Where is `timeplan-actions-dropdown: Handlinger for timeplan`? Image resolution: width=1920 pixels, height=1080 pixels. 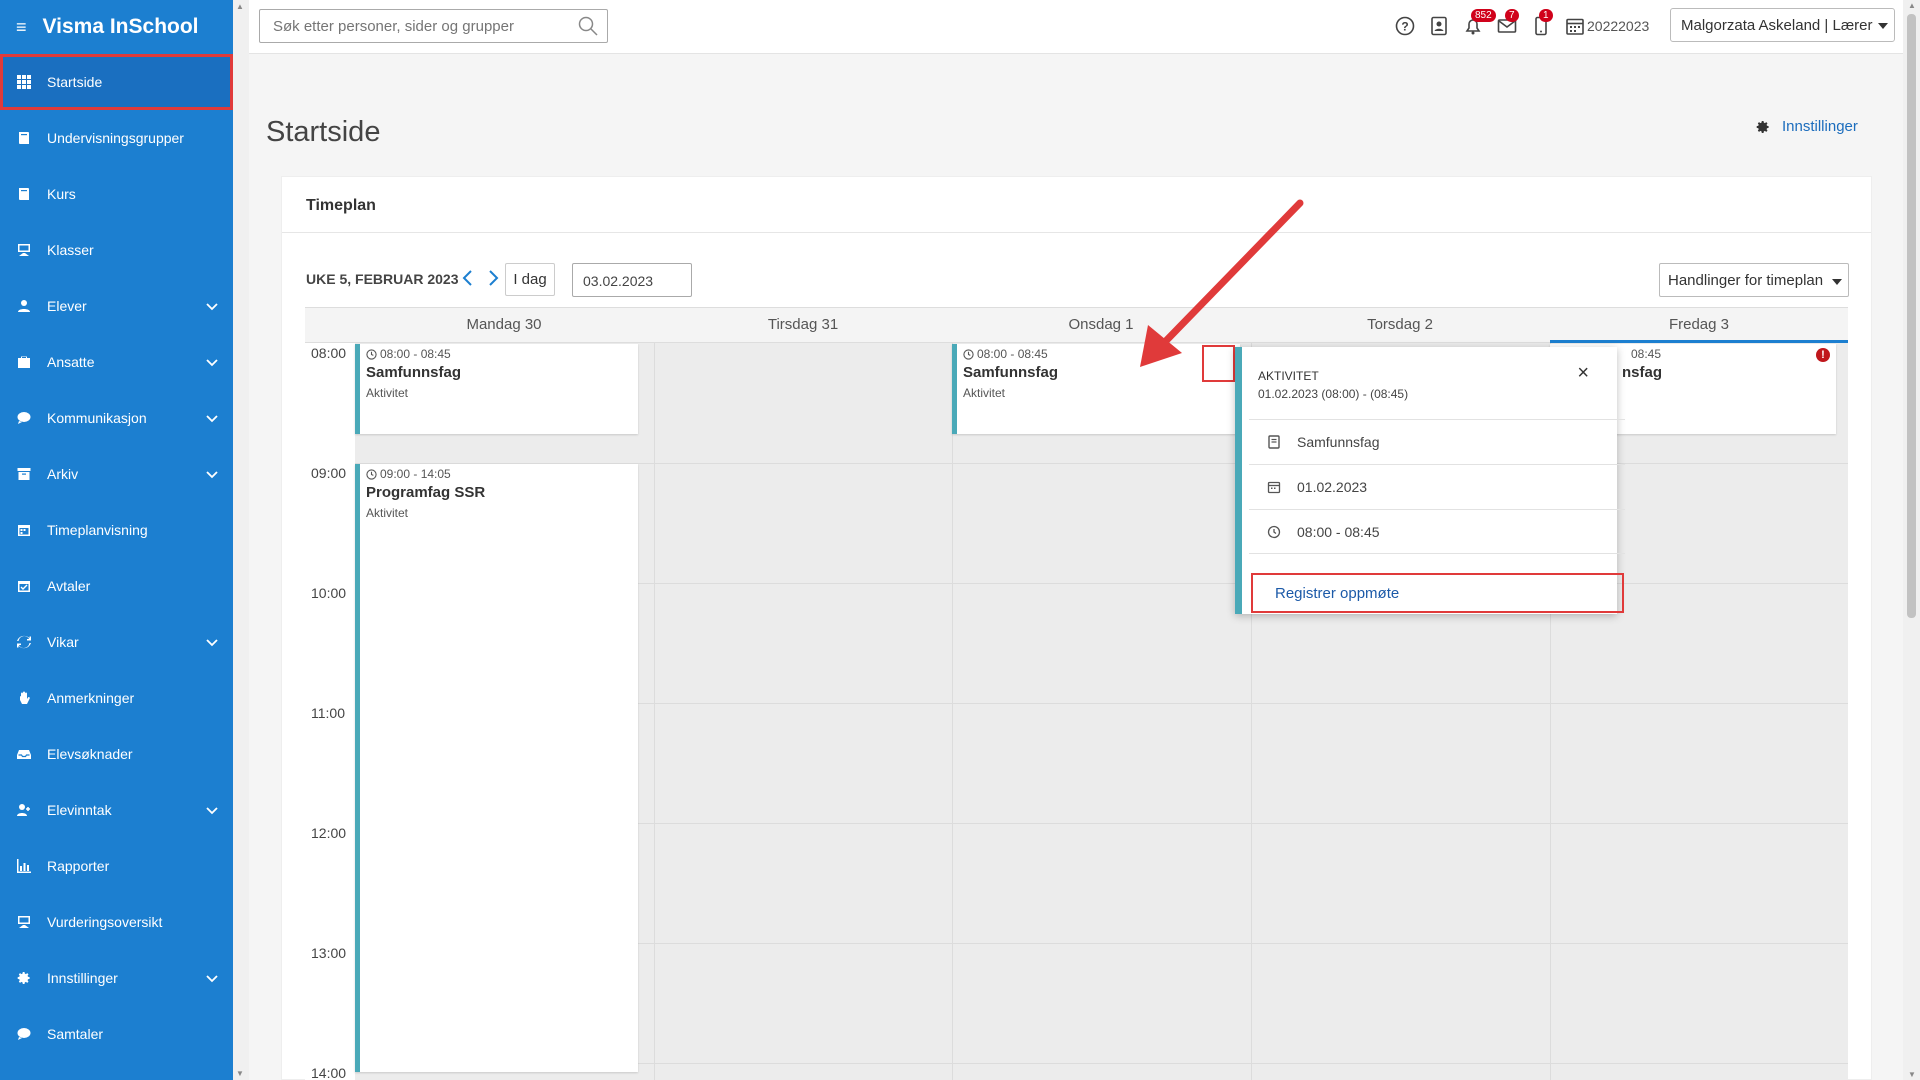 timeplan-actions-dropdown: Handlinger for timeplan is located at coordinates (1754, 280).